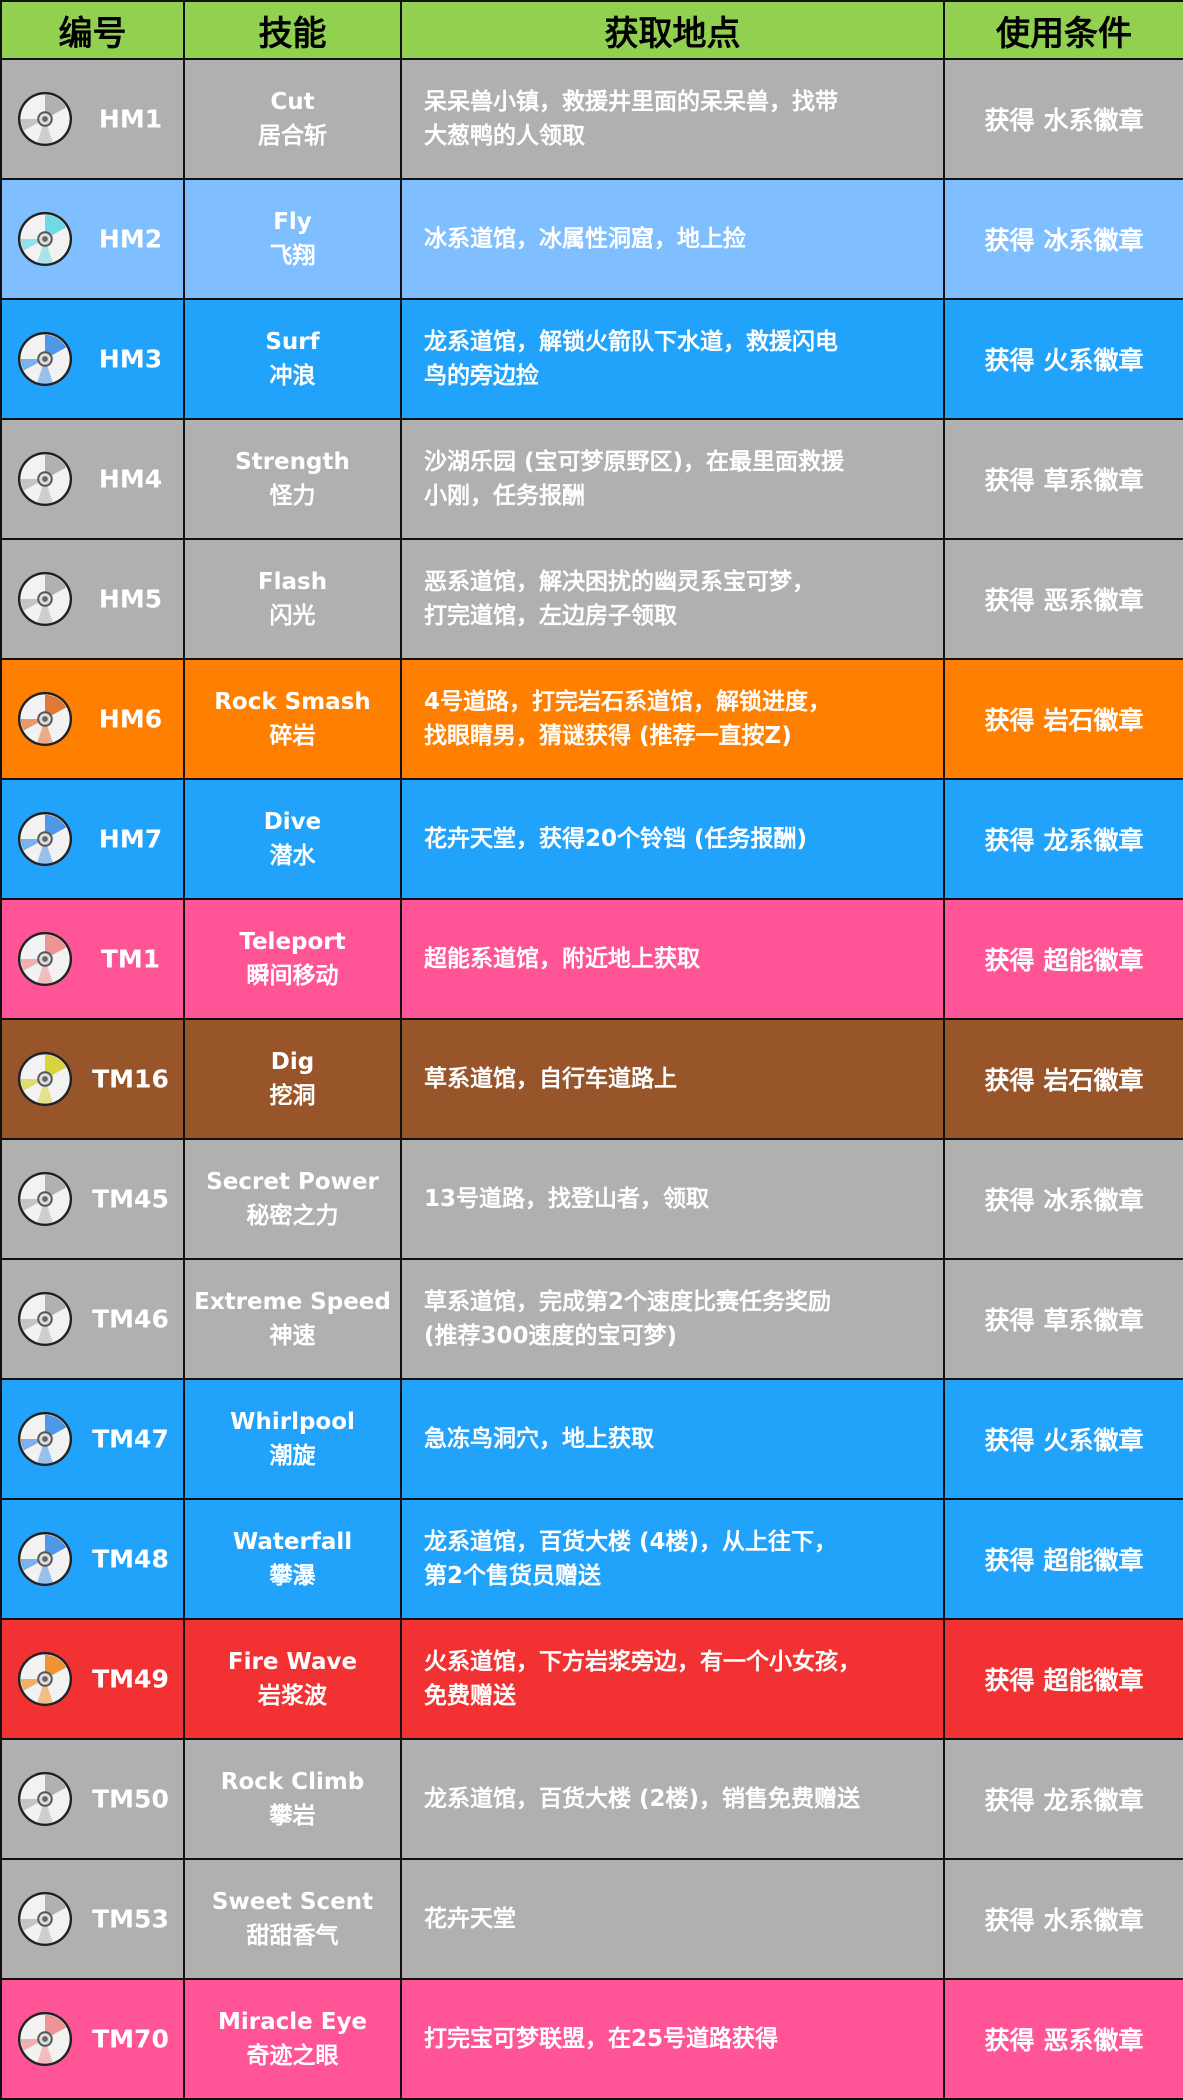 The width and height of the screenshot is (1183, 2100). What do you see at coordinates (1093, 360) in the screenshot?
I see `badge-name: 火系徽章` at bounding box center [1093, 360].